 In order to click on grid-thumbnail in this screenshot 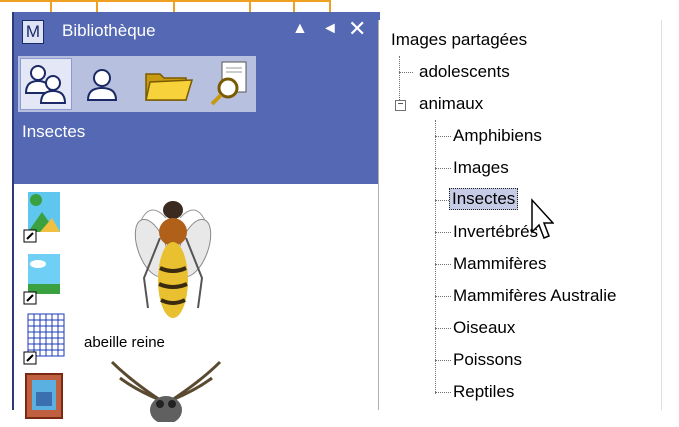, I will do `click(44, 339)`.